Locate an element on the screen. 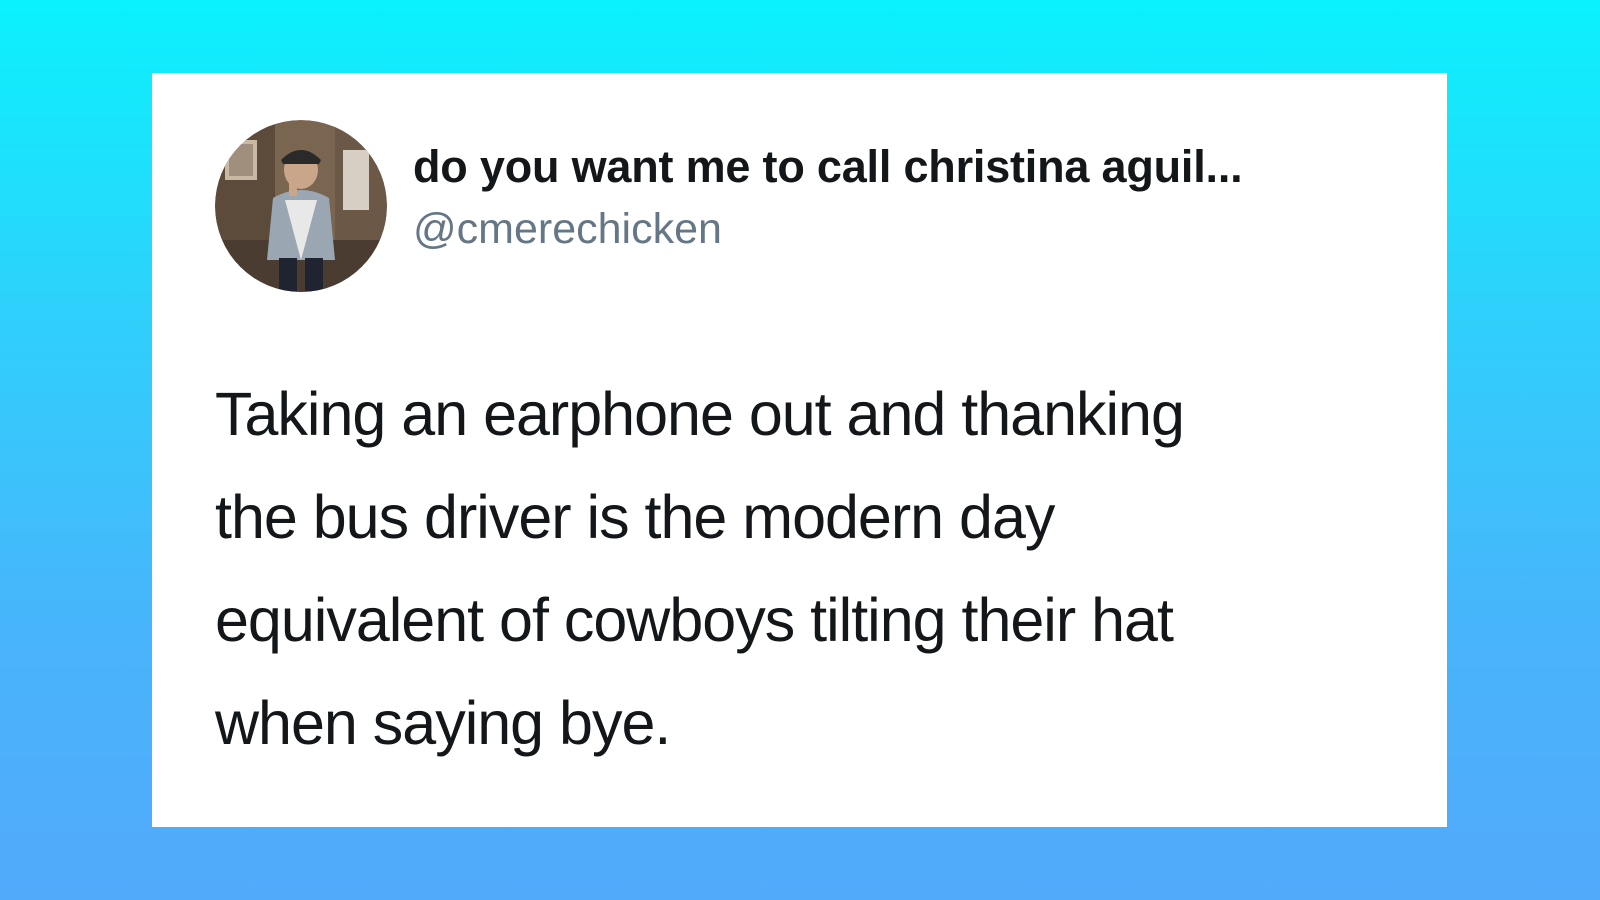 The image size is (1600, 900). profile-photo-icon is located at coordinates (301, 206).